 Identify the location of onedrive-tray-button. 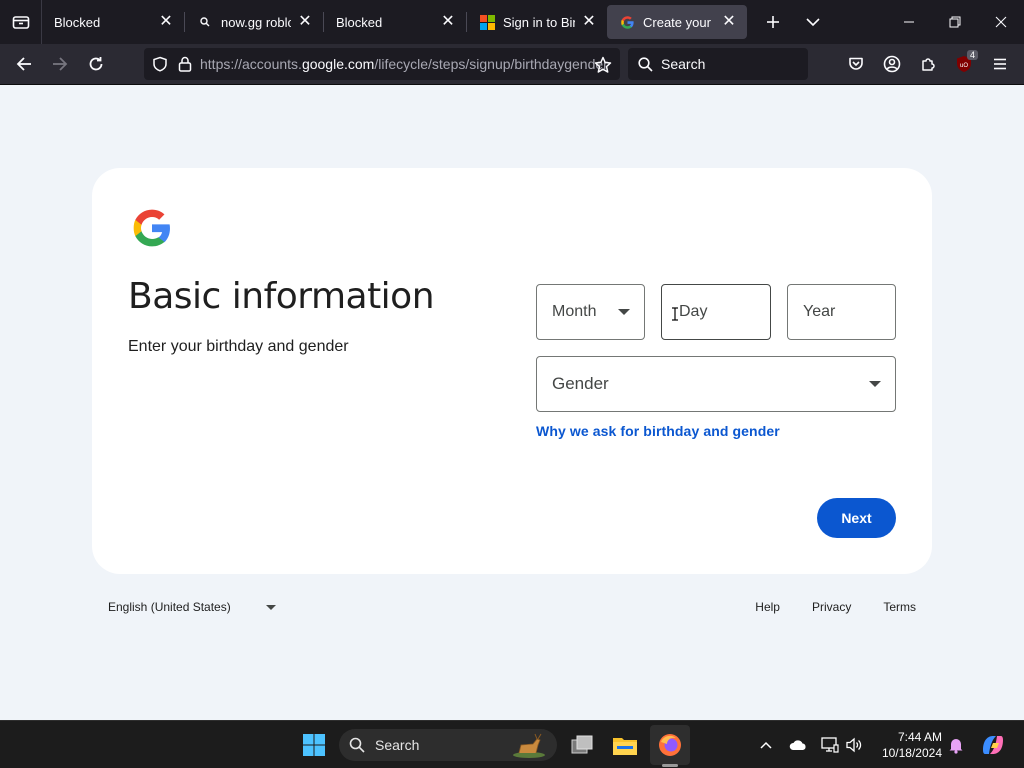
(798, 745).